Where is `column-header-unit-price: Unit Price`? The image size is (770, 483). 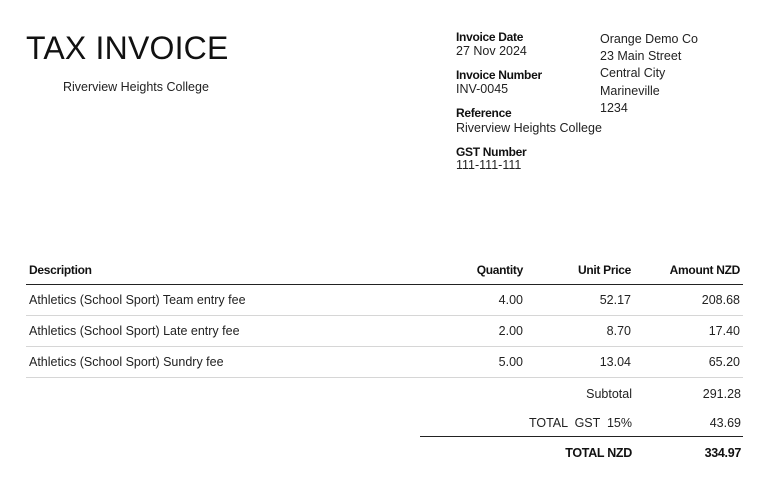
column-header-unit-price: Unit Price is located at coordinates (580, 274).